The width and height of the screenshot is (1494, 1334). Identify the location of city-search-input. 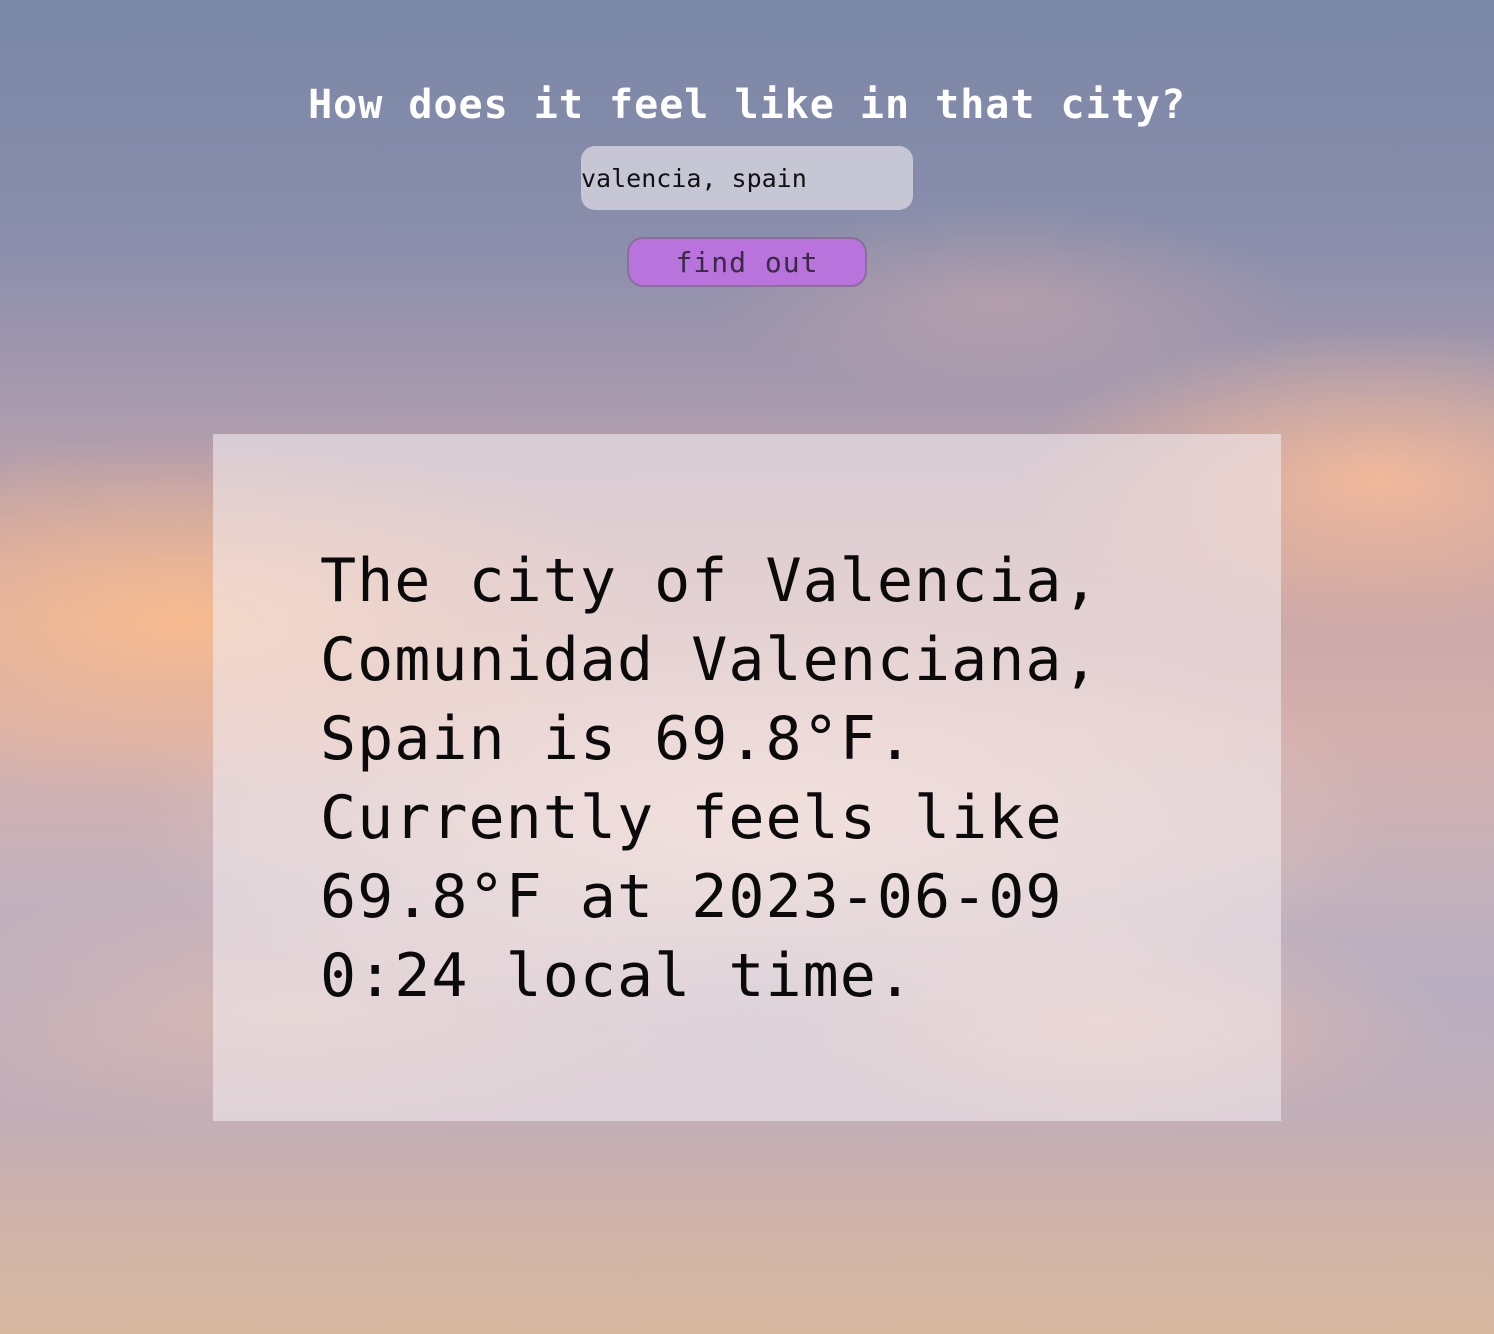
(747, 178).